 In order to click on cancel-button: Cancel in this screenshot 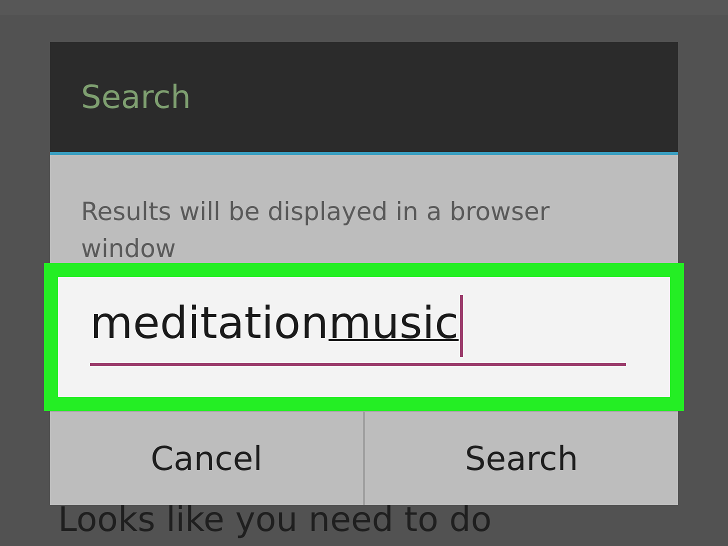, I will do `click(206, 458)`.